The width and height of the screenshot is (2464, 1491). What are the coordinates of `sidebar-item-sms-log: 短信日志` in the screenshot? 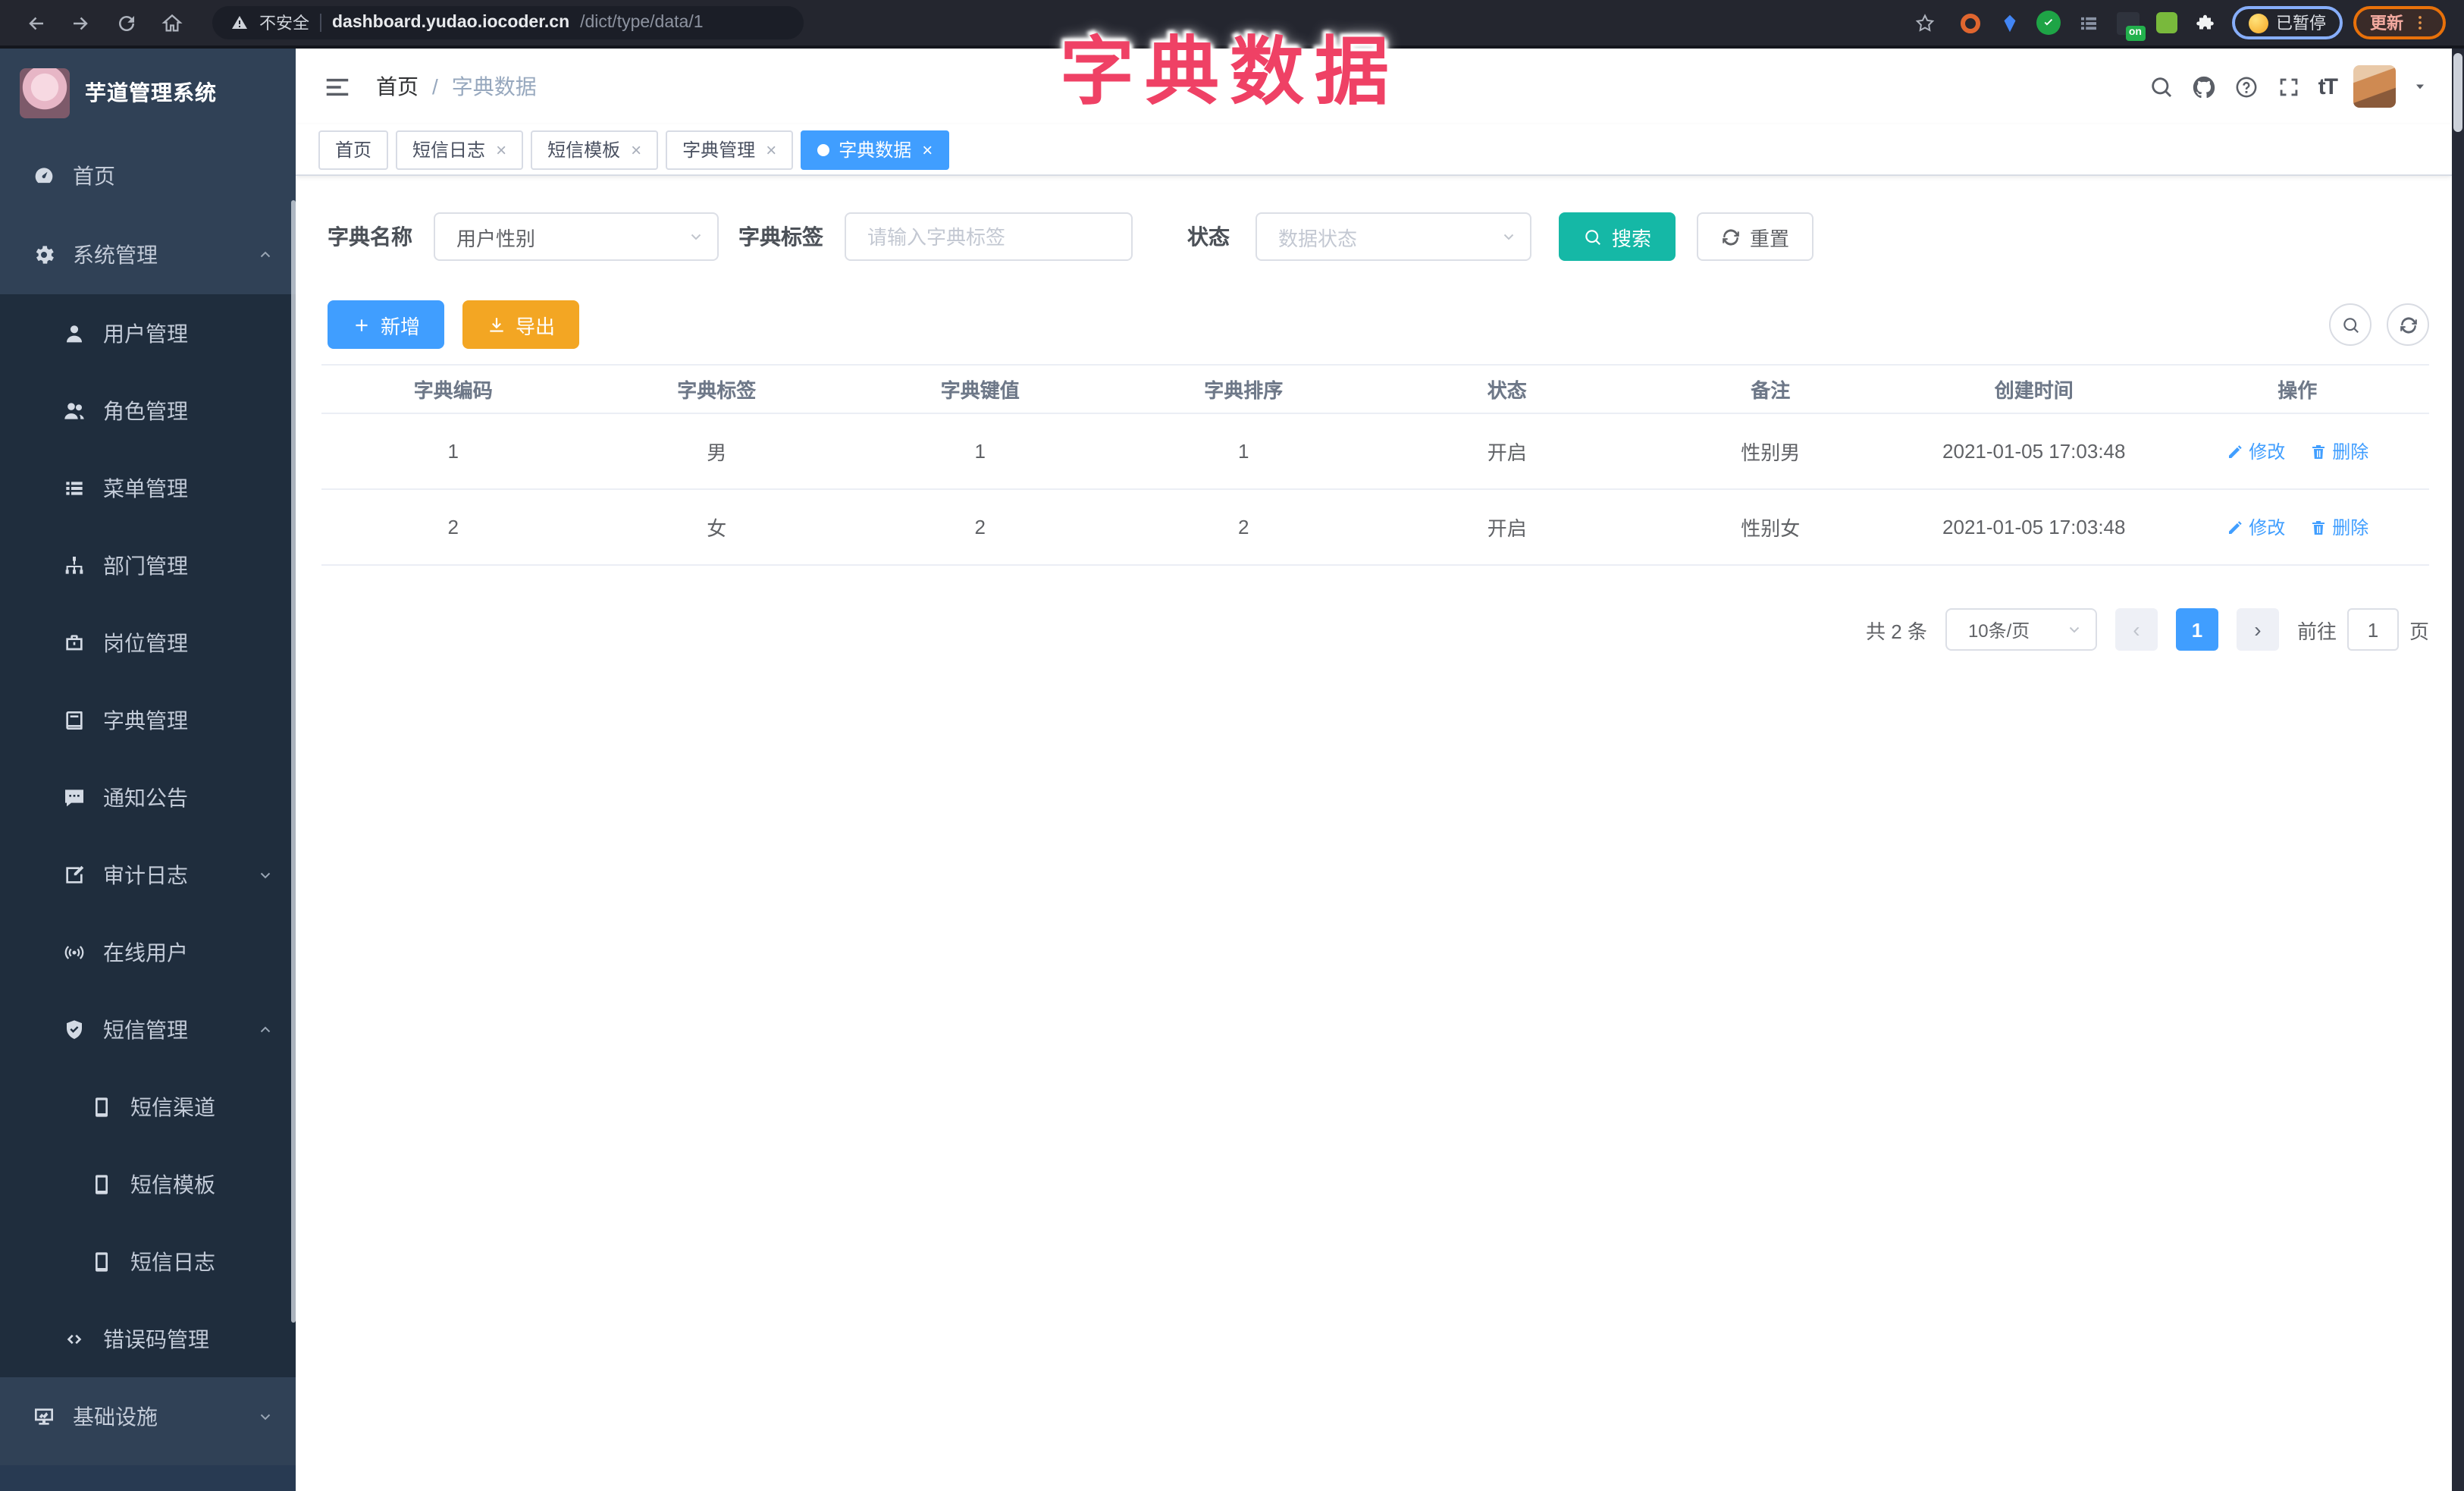 It's located at (148, 1261).